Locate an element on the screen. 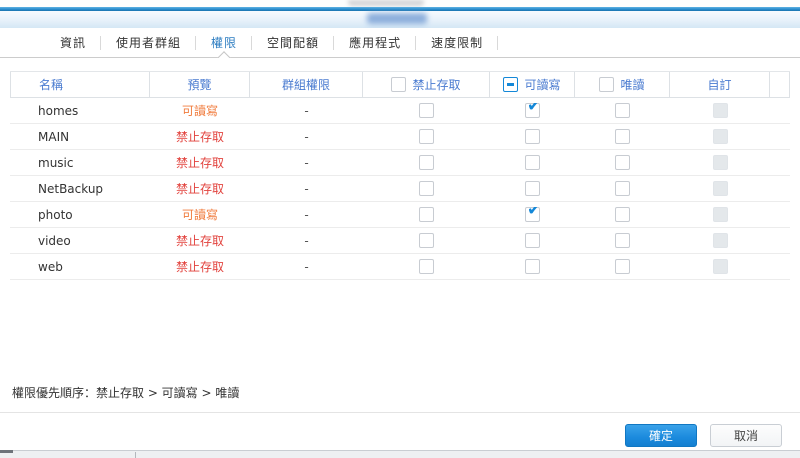 This screenshot has width=800, height=458. column-header-preview: 預覽 is located at coordinates (200, 84).